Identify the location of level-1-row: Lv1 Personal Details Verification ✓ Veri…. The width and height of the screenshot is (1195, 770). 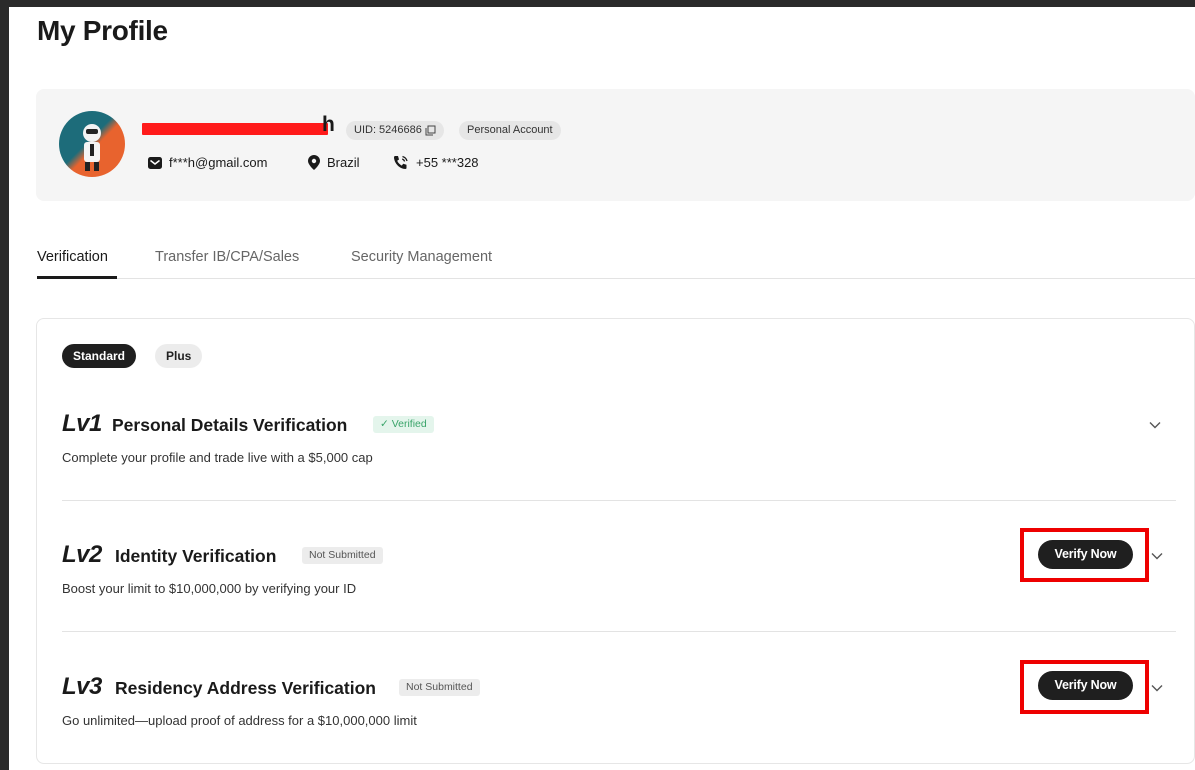
(619, 437).